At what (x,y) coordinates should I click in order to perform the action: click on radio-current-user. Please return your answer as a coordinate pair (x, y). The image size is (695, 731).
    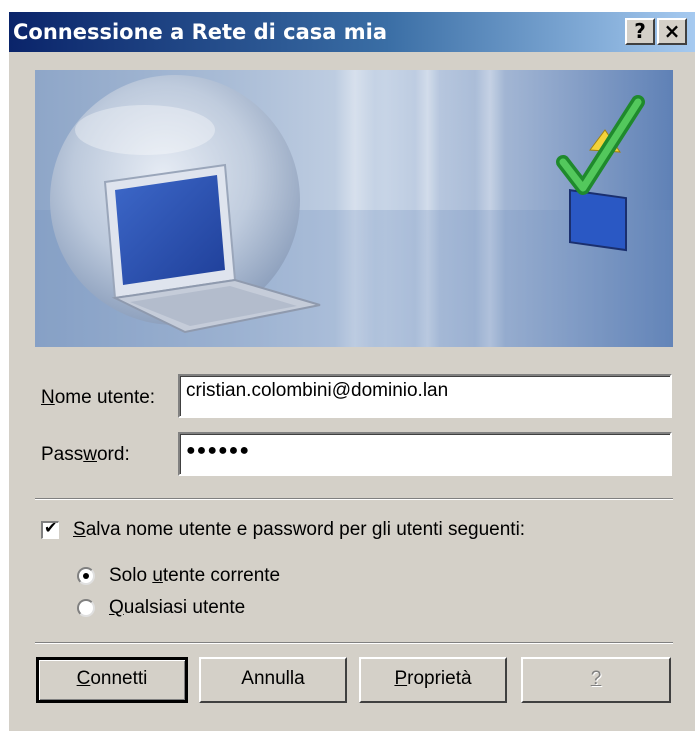
    Looking at the image, I should click on (86, 576).